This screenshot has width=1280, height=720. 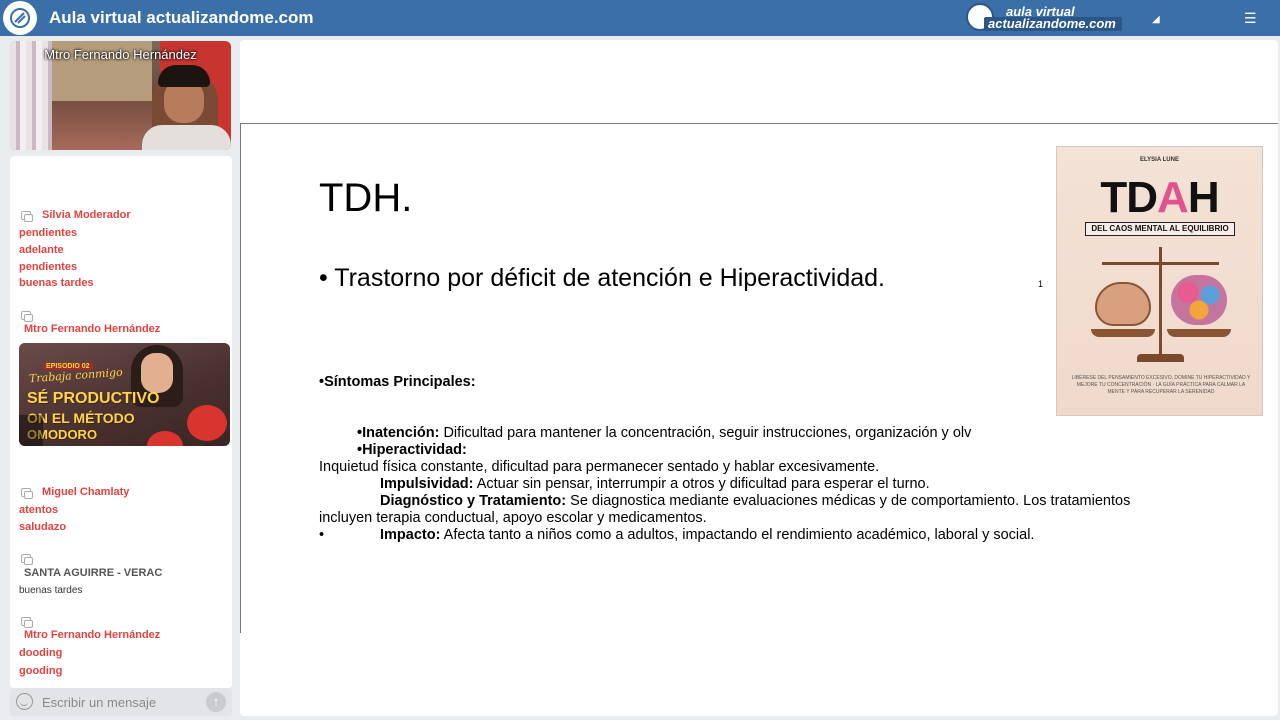 What do you see at coordinates (1250, 18) in the screenshot?
I see `menu-icon: ☰` at bounding box center [1250, 18].